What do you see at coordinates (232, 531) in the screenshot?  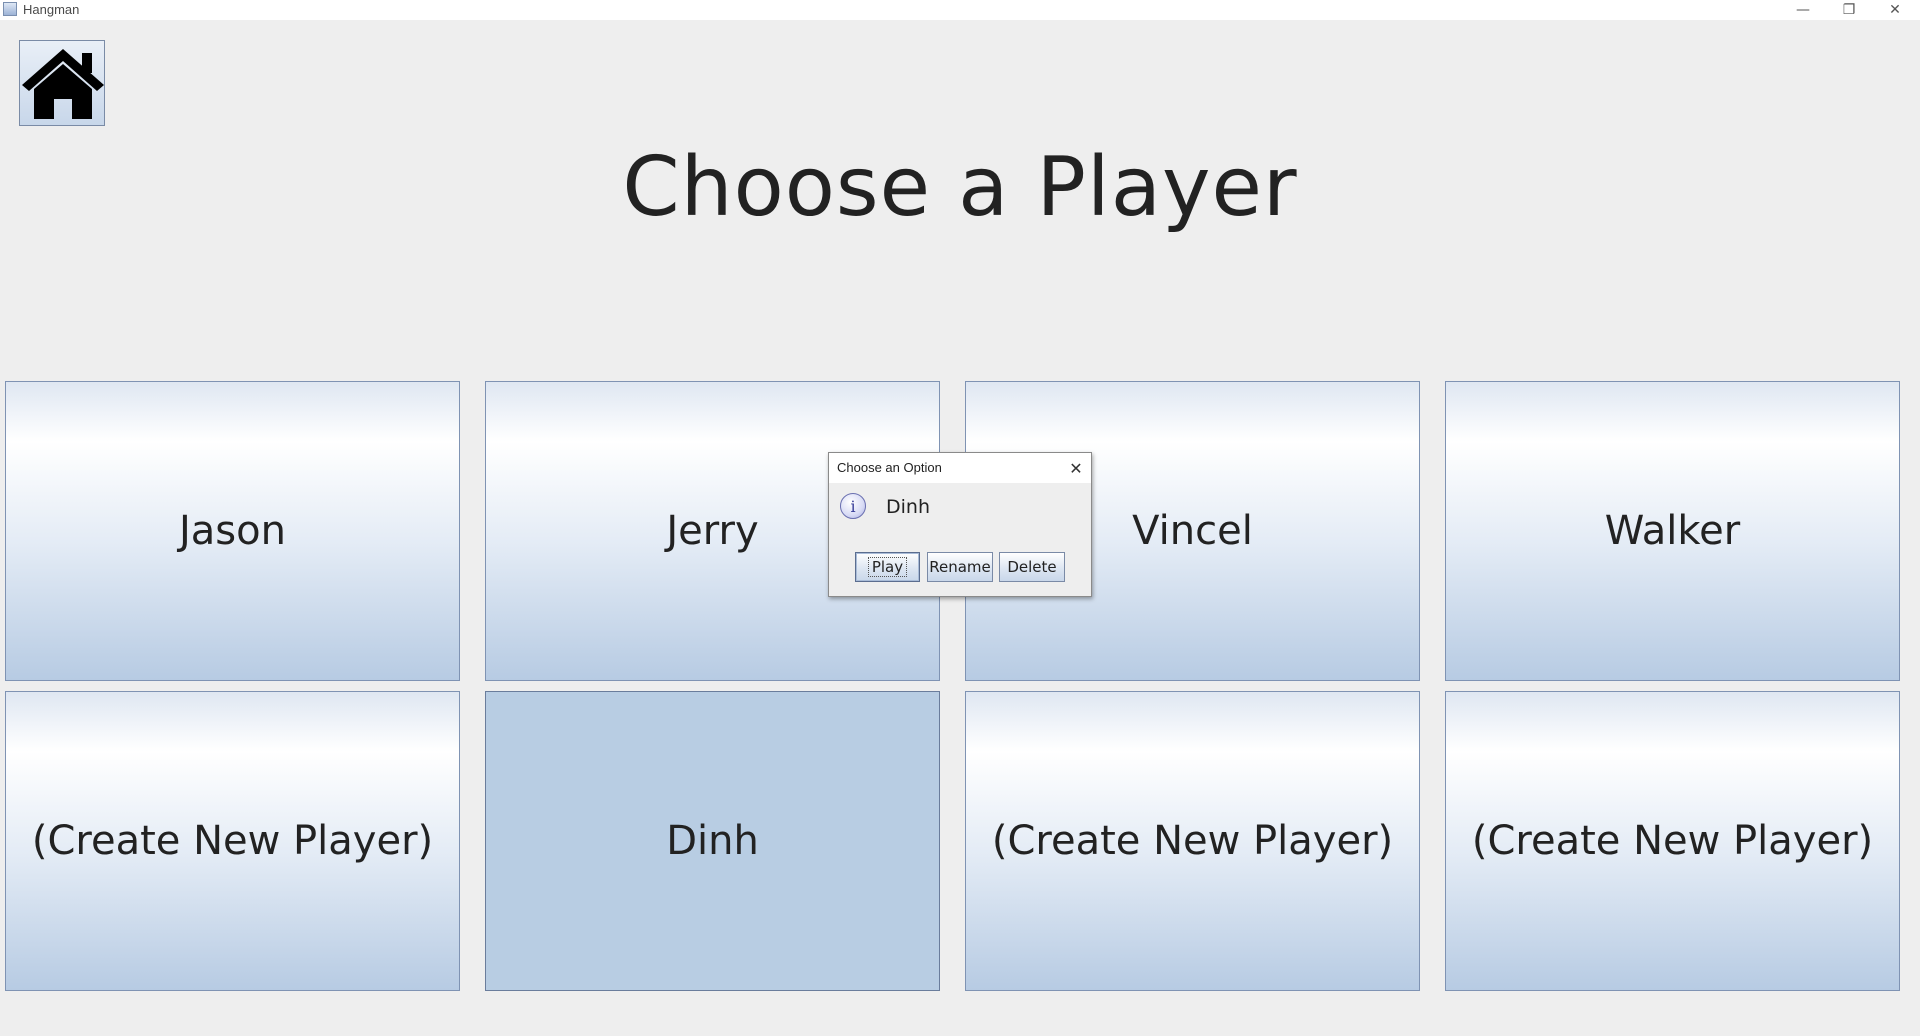 I see `player-button-jason: Jason` at bounding box center [232, 531].